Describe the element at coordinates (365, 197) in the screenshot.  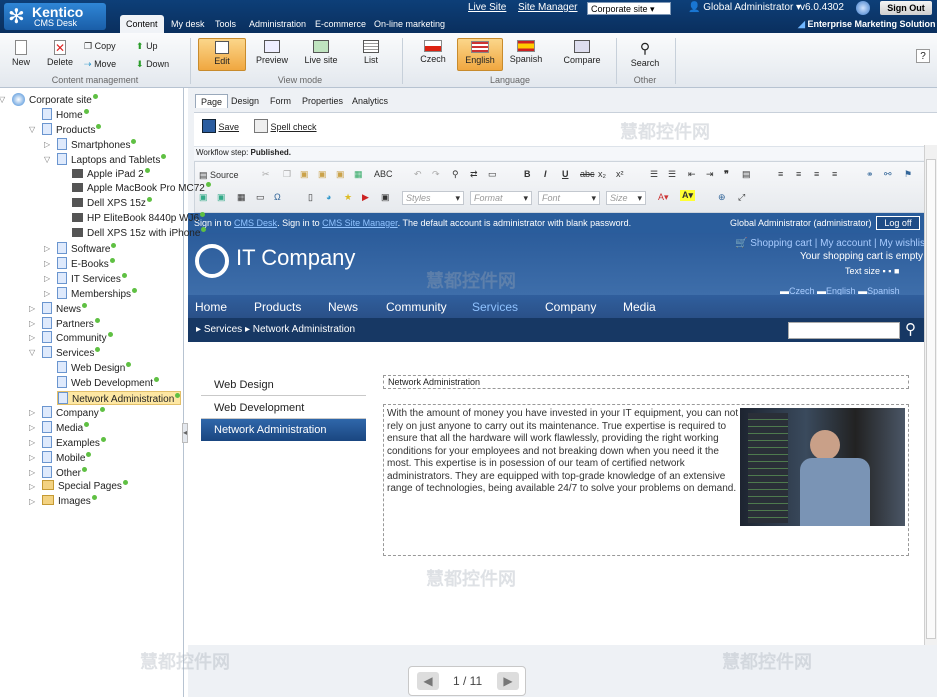
I see `insert-youtube-icon: ▶` at that location.